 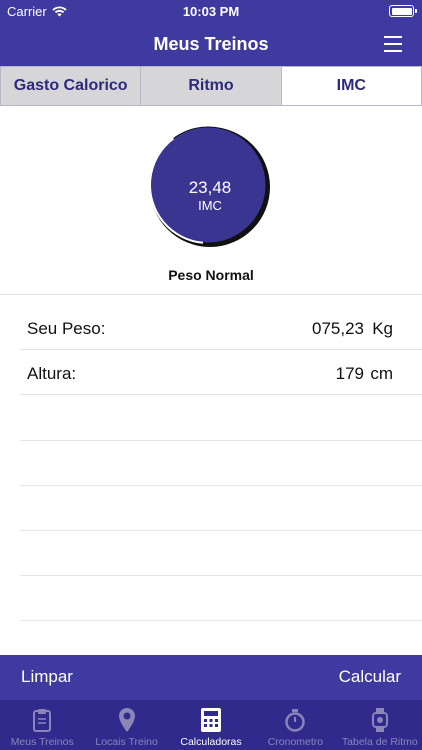 I want to click on tab-bar: Meus Treinos Locais Treino Calculadoras, so click(x=211, y=725).